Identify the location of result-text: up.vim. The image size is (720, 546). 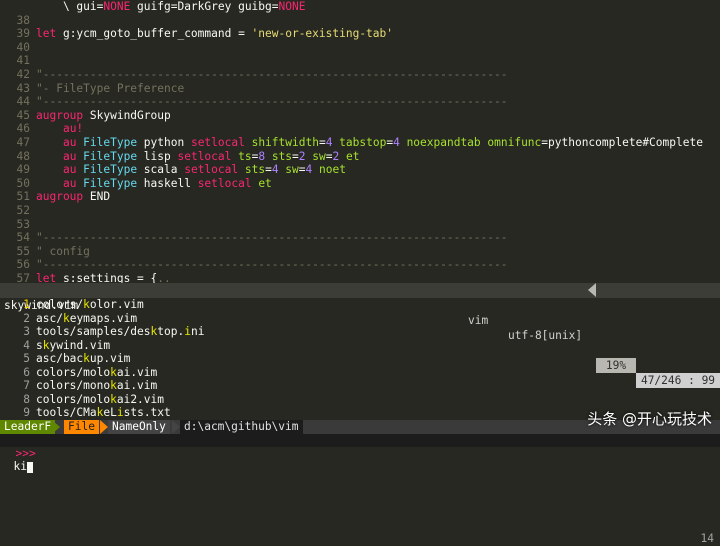
(110, 358).